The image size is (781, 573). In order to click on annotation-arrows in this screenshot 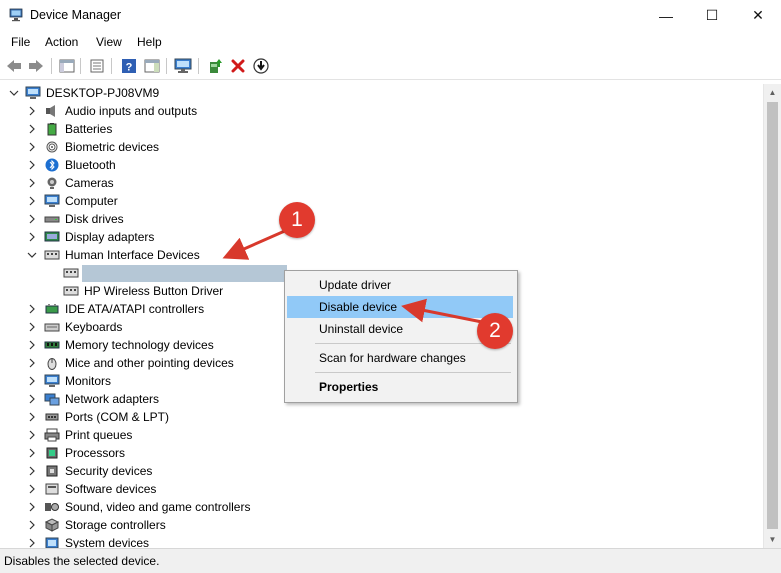, I will do `click(352, 276)`.